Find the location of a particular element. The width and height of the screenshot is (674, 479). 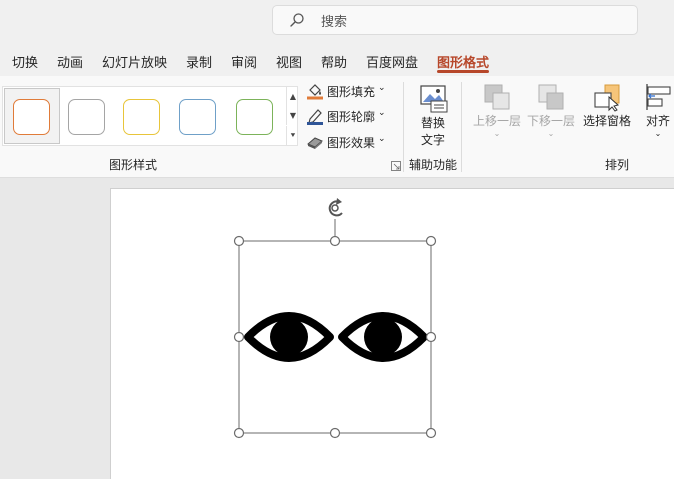

resize-handle-bottom-left is located at coordinates (239, 433).